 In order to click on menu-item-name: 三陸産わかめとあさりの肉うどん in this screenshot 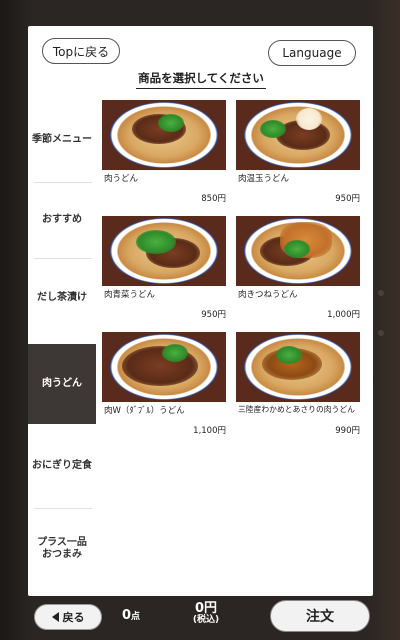, I will do `click(296, 409)`.